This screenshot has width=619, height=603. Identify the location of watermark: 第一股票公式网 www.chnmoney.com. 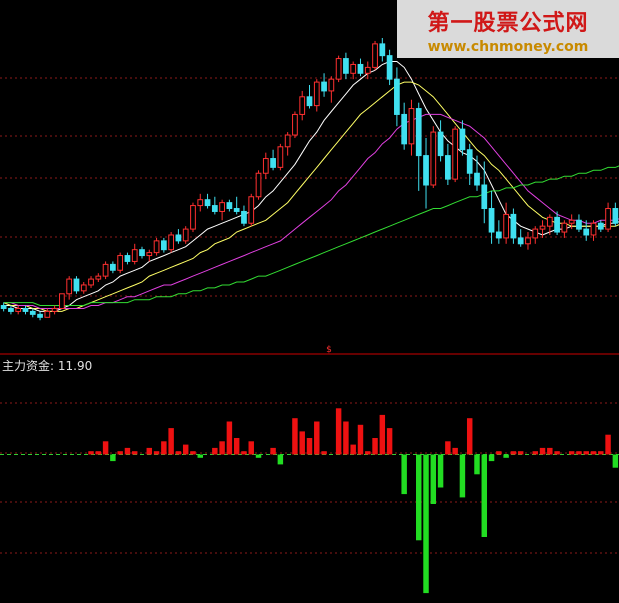
(508, 29).